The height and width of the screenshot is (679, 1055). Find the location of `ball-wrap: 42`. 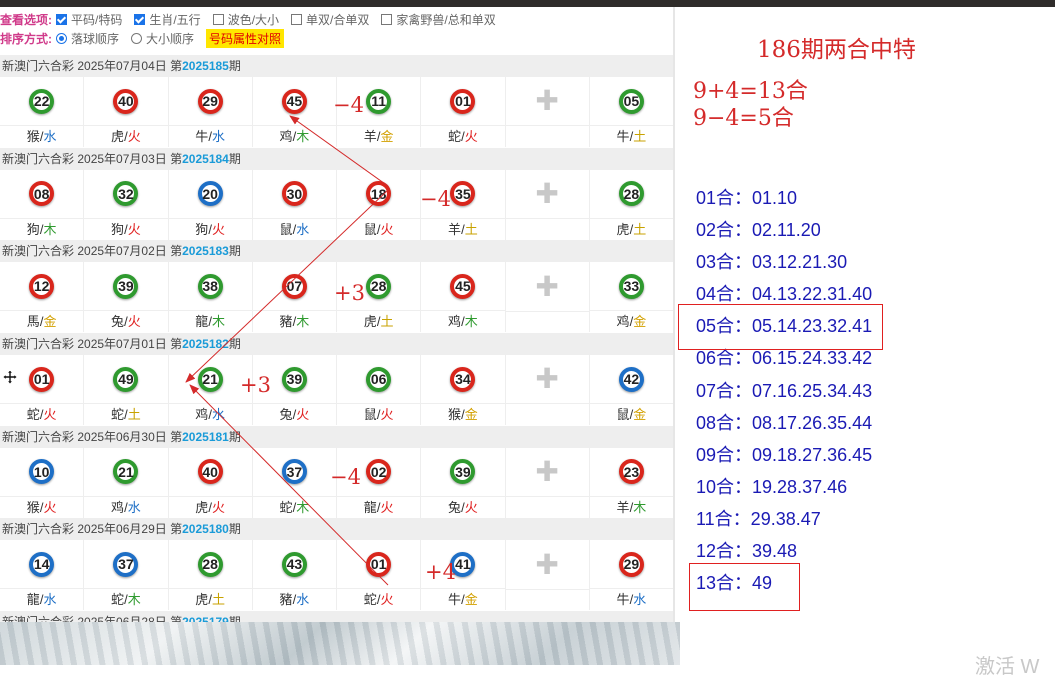

ball-wrap: 42 is located at coordinates (631, 379).